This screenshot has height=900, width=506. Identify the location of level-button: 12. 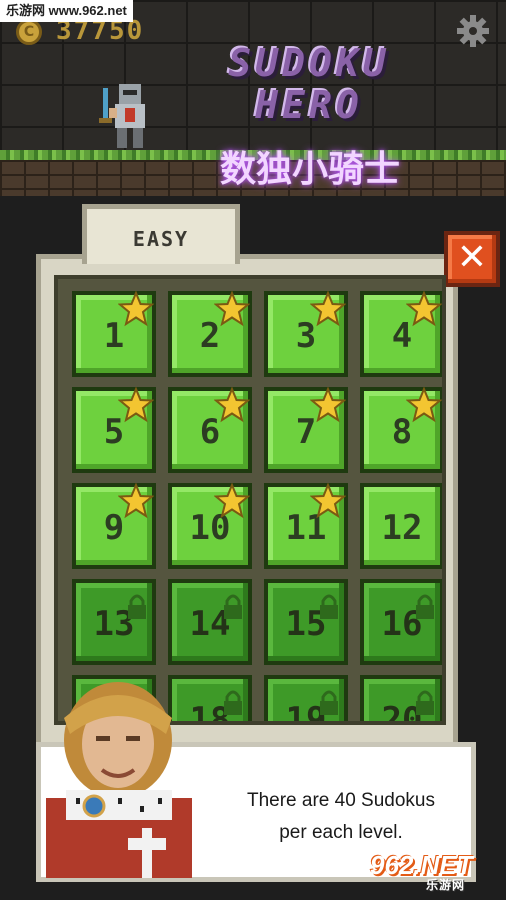
(401, 526).